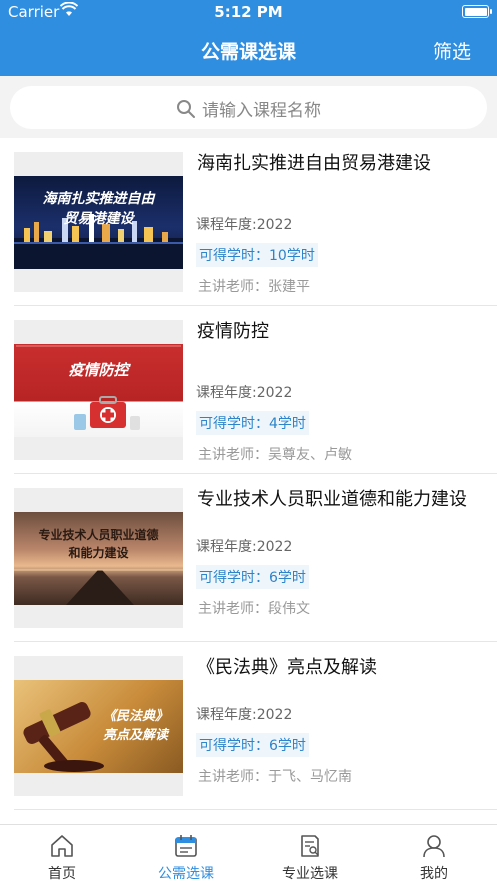 This screenshot has width=497, height=883. Describe the element at coordinates (186, 846) in the screenshot. I see `calendar-icon` at that location.